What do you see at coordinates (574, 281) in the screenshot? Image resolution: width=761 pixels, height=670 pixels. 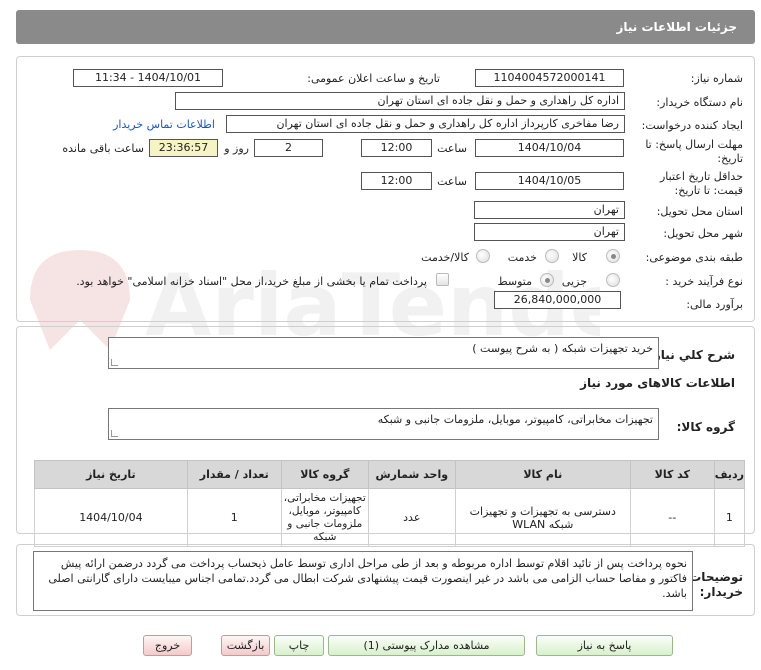 I see `purchase-option-minor: جزیی` at bounding box center [574, 281].